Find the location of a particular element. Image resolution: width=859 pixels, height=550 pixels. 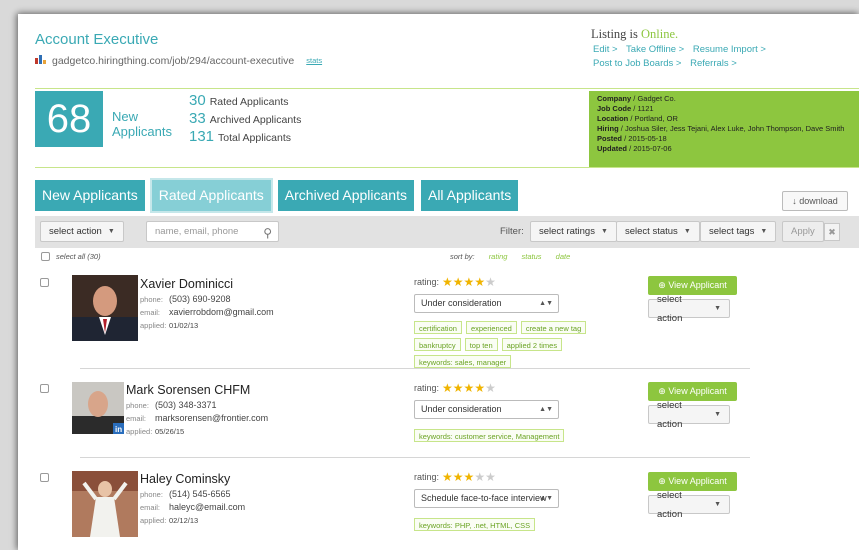

new-count: 68 is located at coordinates (69, 119).